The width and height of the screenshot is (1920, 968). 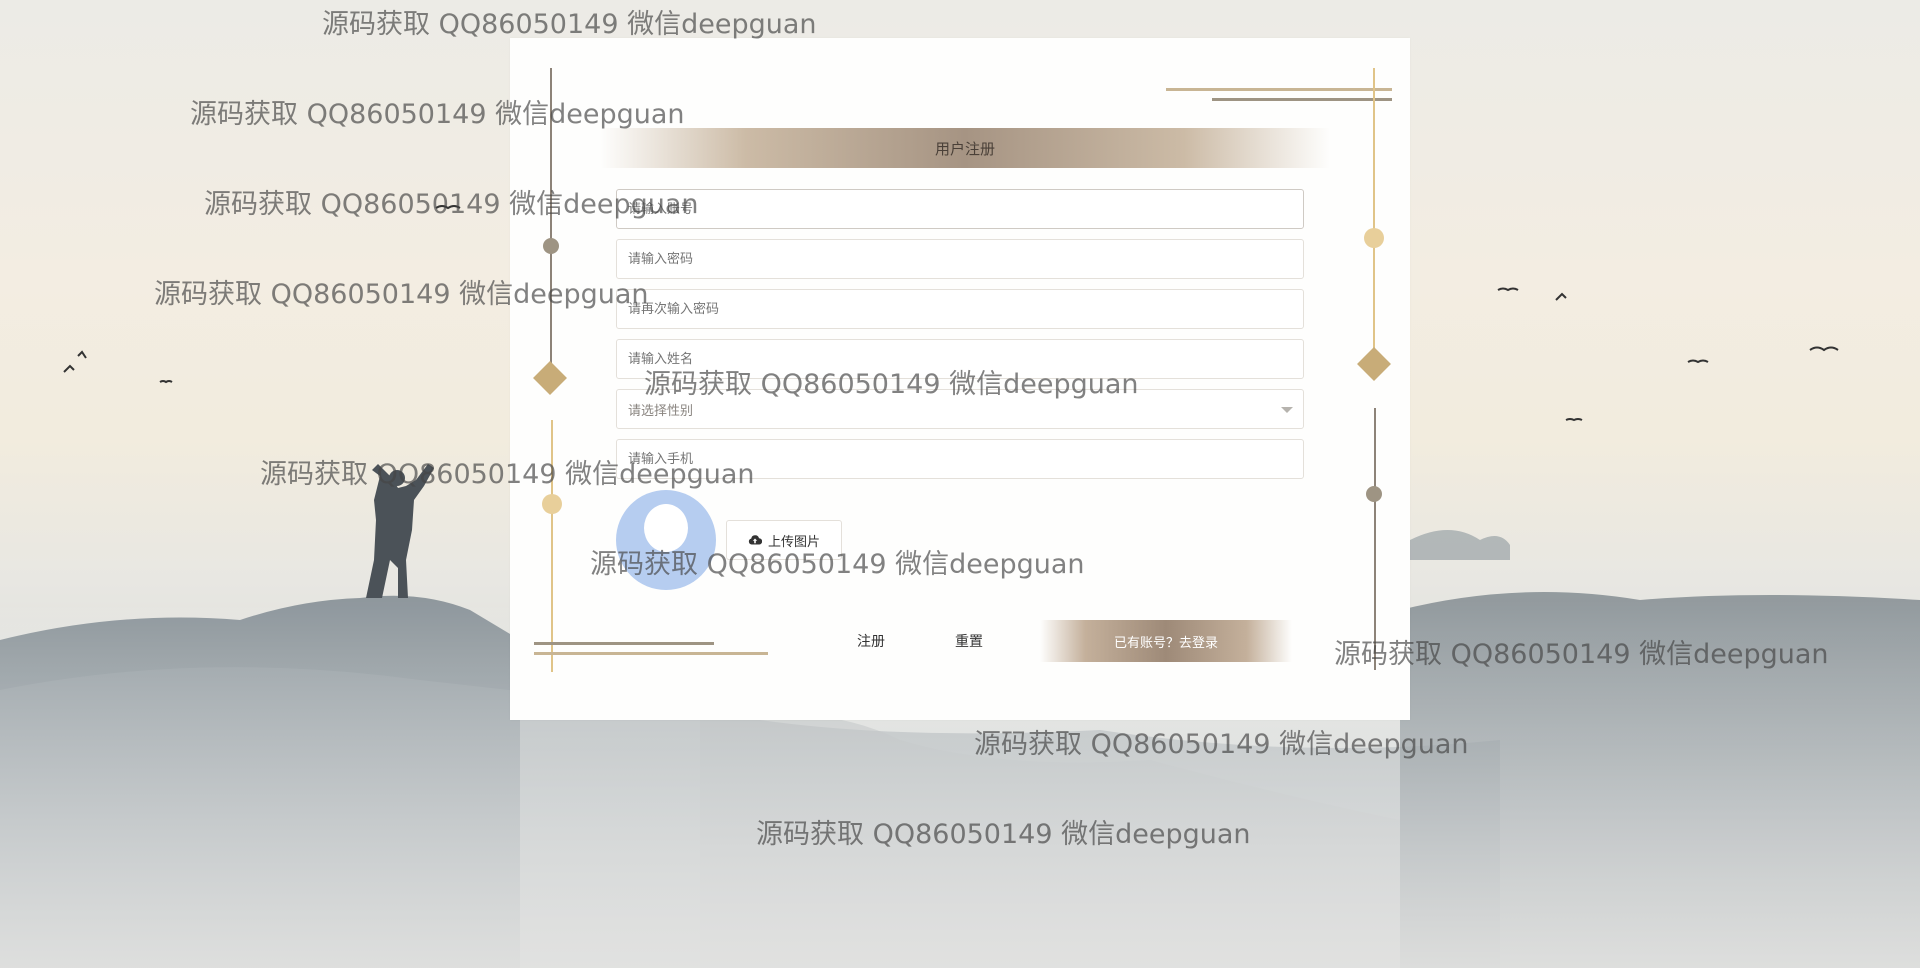 I want to click on reset-button-label: 重置, so click(x=969, y=641).